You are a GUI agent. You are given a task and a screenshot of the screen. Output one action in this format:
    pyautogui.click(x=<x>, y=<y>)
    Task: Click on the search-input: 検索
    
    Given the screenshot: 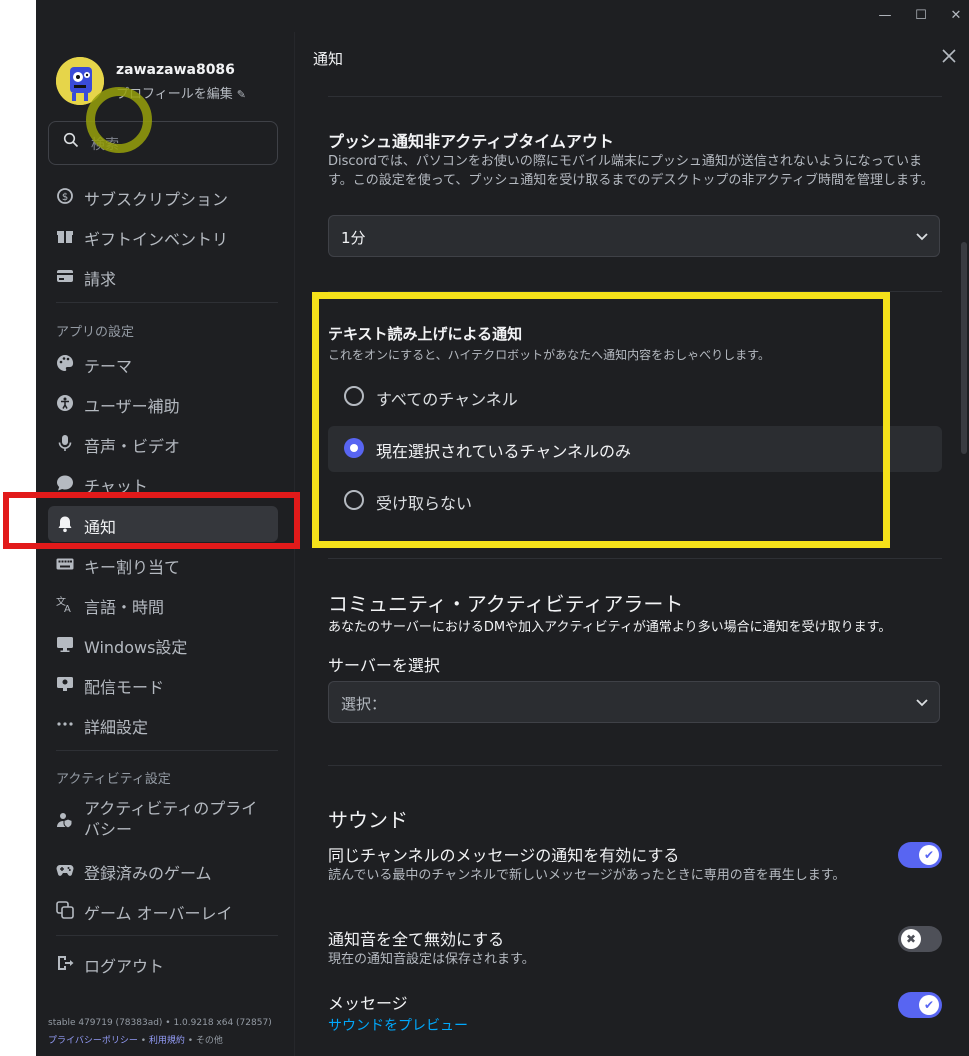 What is the action you would take?
    pyautogui.click(x=163, y=143)
    